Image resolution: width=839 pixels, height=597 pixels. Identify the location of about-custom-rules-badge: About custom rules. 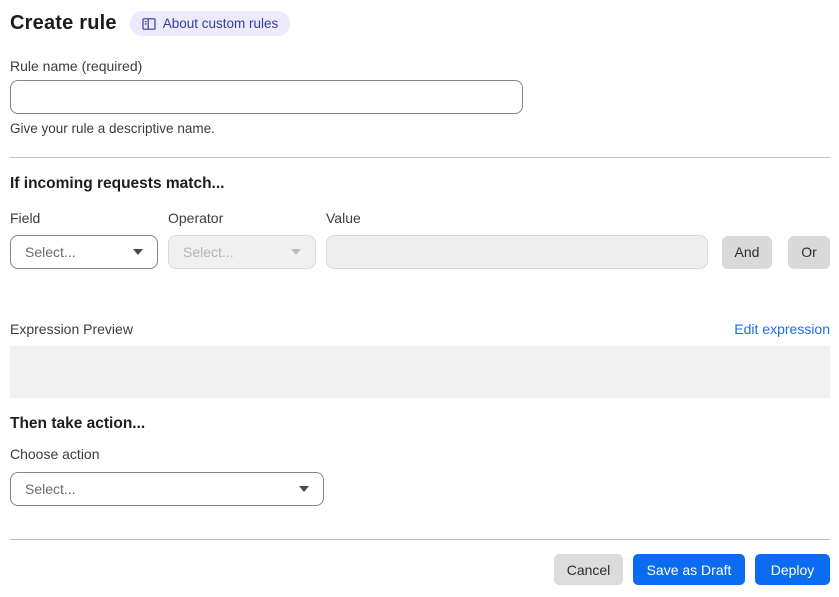
(210, 23).